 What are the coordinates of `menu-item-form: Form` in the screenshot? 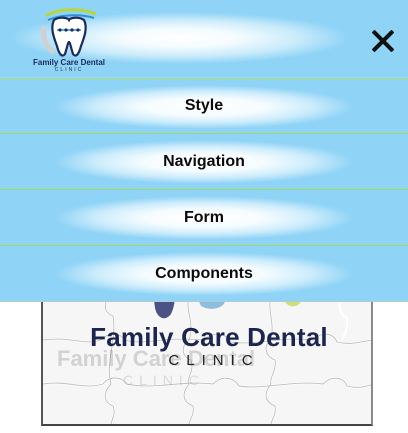 It's located at (204, 218).